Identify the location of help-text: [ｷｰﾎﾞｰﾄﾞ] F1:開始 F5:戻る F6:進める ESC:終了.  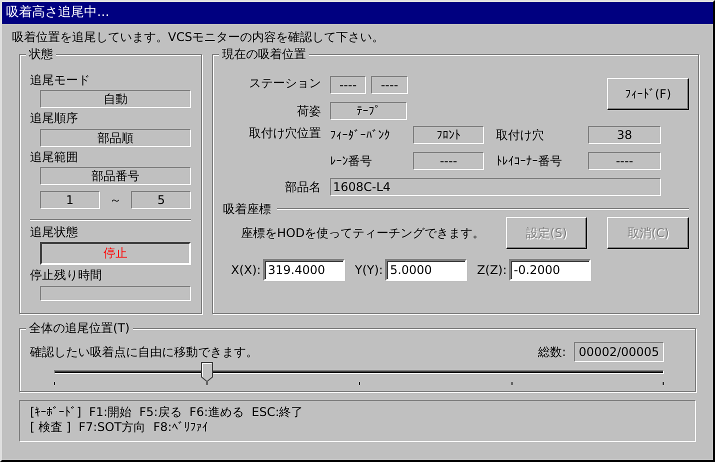
(167, 412).